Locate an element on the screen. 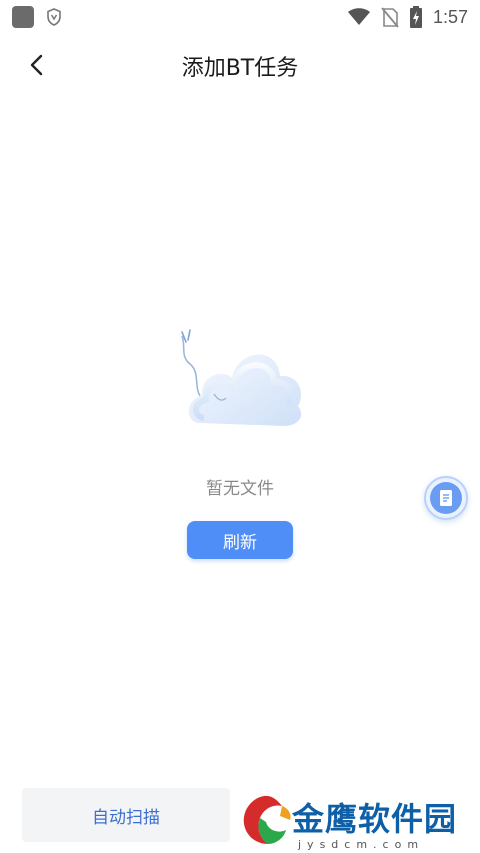 The image size is (480, 853). status-right: 1:57 is located at coordinates (407, 17).